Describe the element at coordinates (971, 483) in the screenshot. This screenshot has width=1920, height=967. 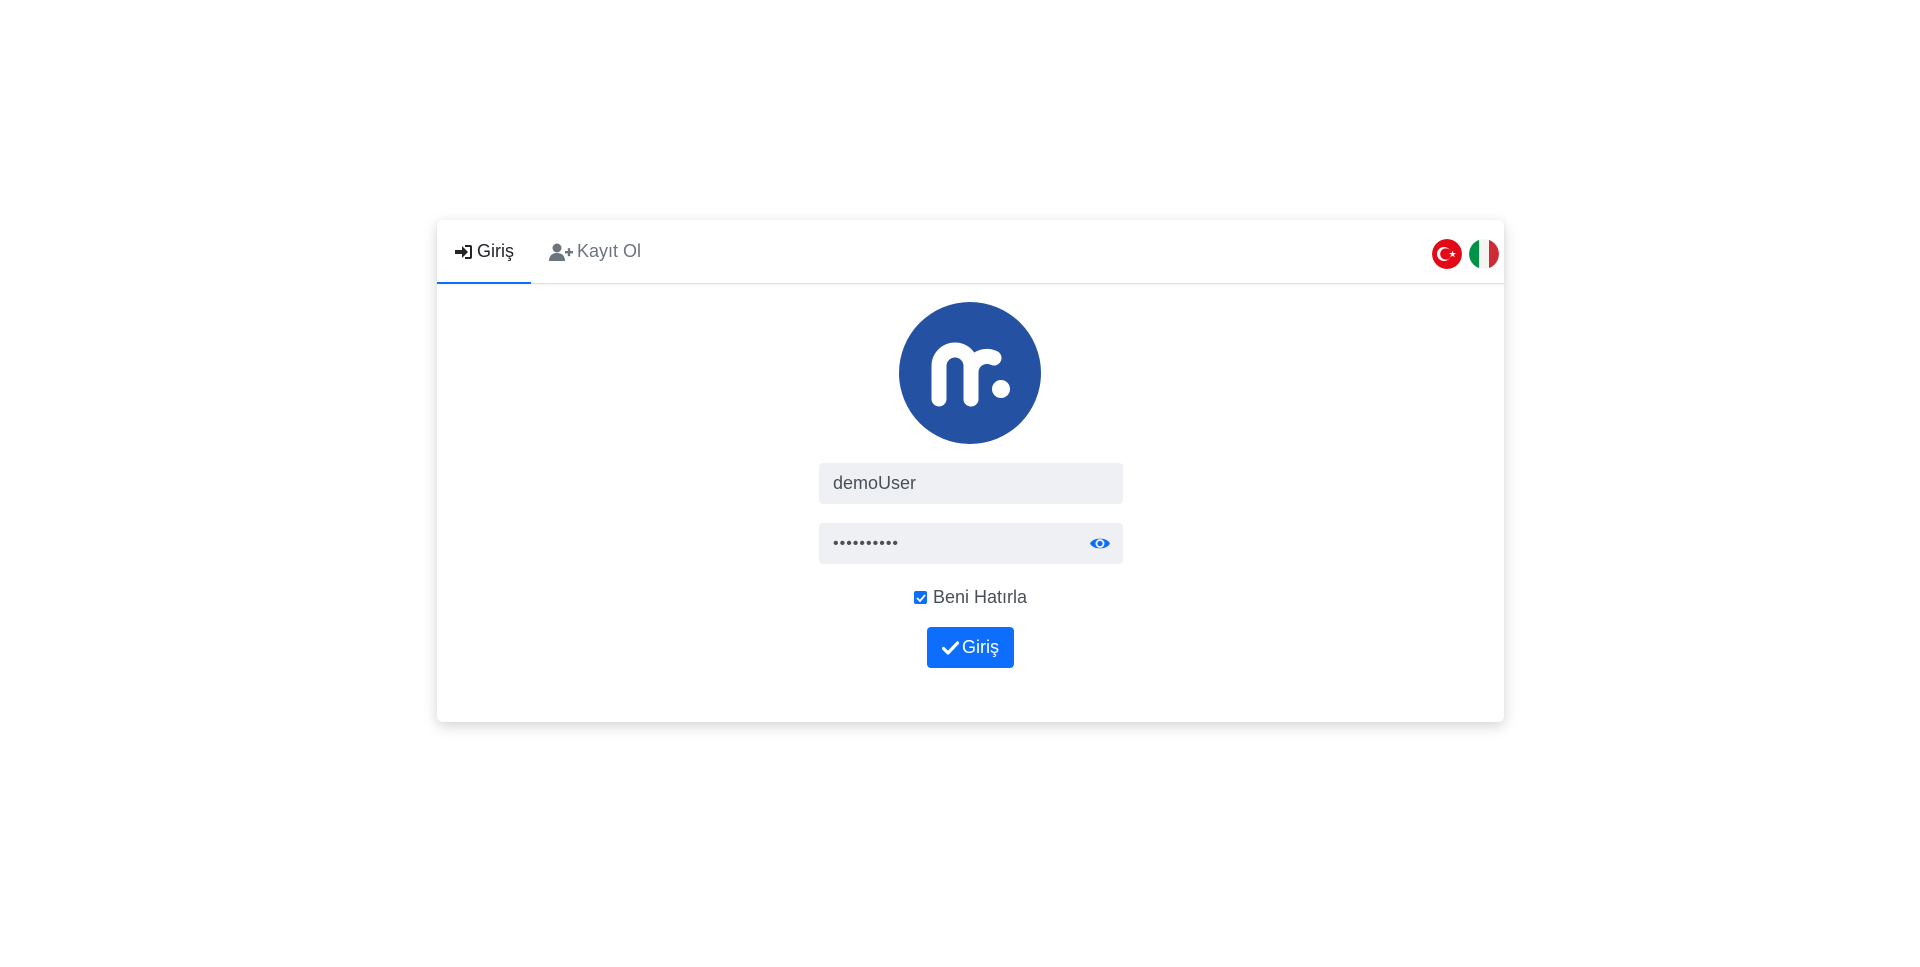
I see `username-field: demoUser` at that location.